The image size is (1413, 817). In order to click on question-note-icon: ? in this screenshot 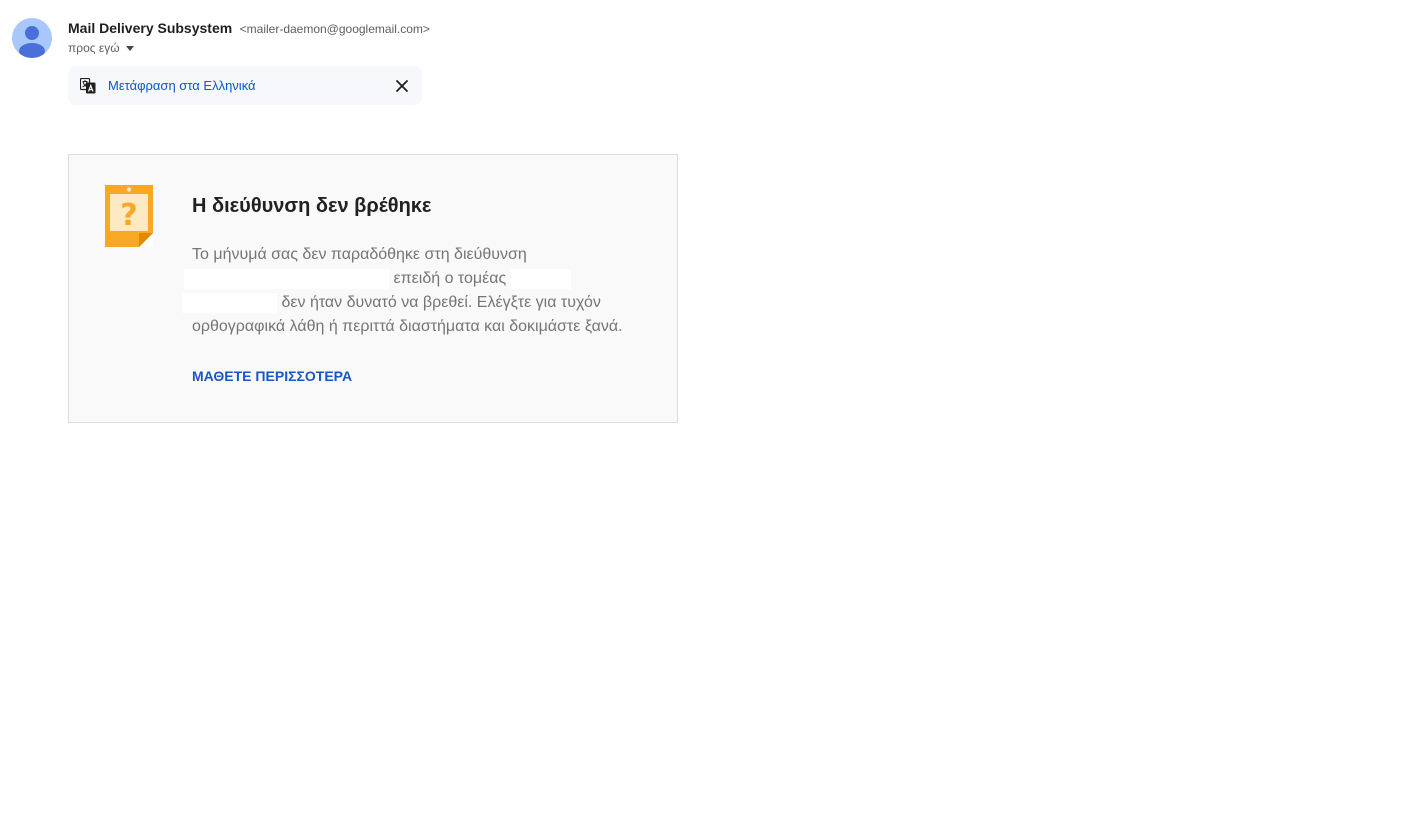, I will do `click(129, 216)`.